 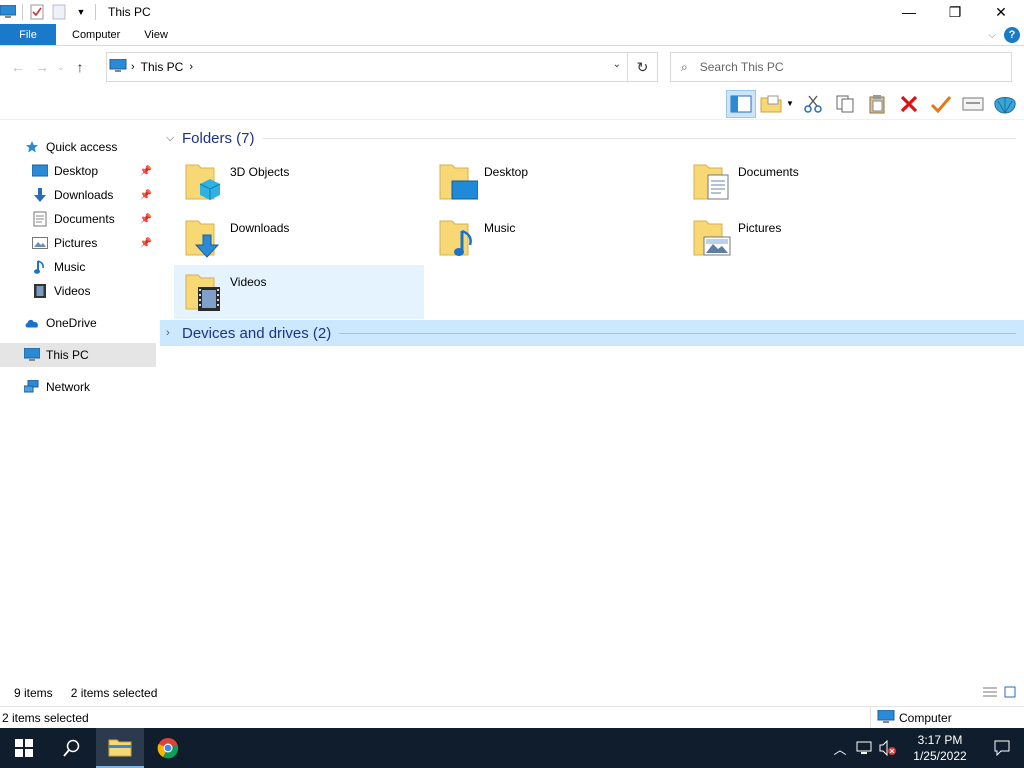 What do you see at coordinates (61, 67) in the screenshot?
I see `recent-locations-dropdown: ⌄` at bounding box center [61, 67].